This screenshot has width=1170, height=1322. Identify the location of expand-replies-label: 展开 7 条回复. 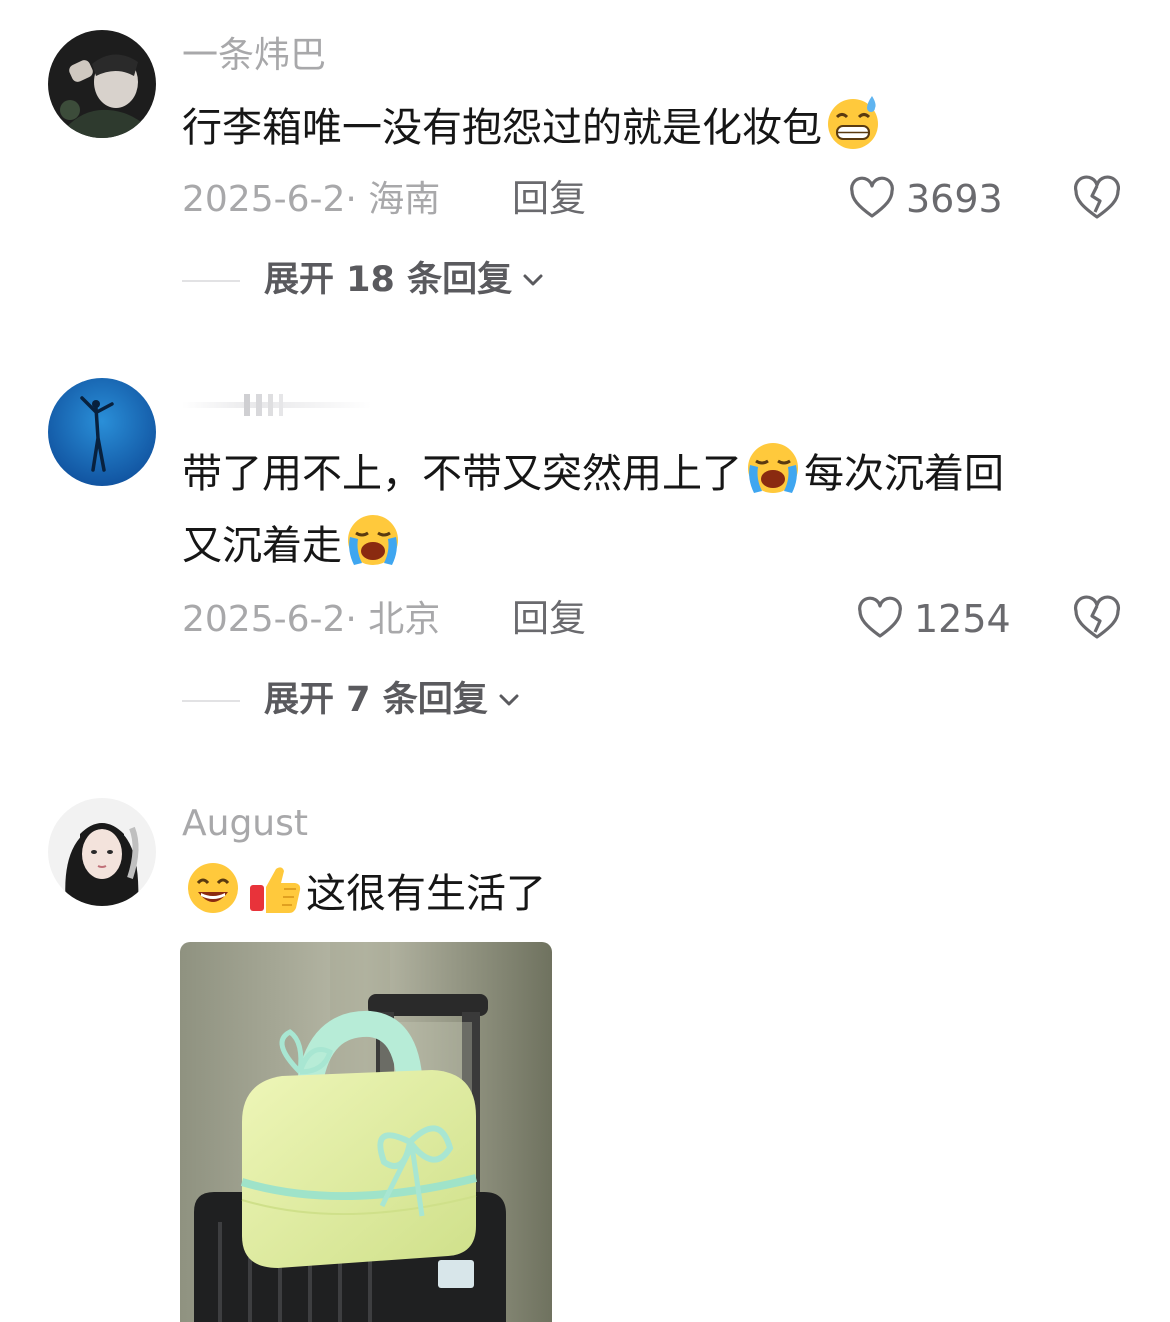
(376, 700).